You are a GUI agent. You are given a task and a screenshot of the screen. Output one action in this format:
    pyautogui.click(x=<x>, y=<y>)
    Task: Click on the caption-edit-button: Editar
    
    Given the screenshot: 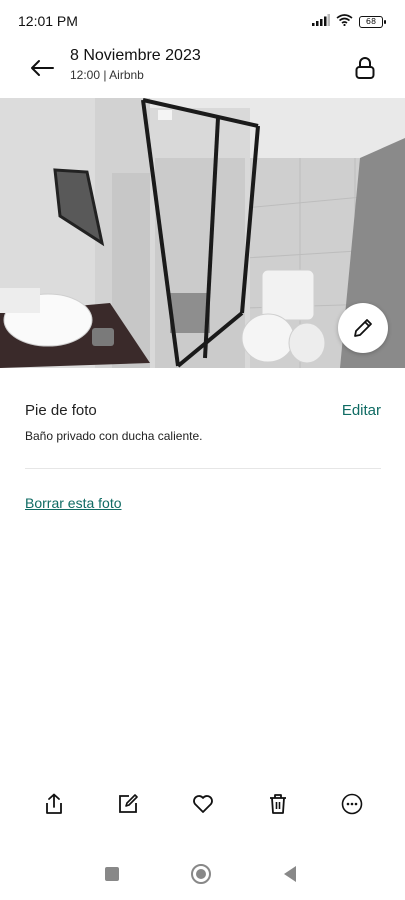 What is the action you would take?
    pyautogui.click(x=361, y=410)
    